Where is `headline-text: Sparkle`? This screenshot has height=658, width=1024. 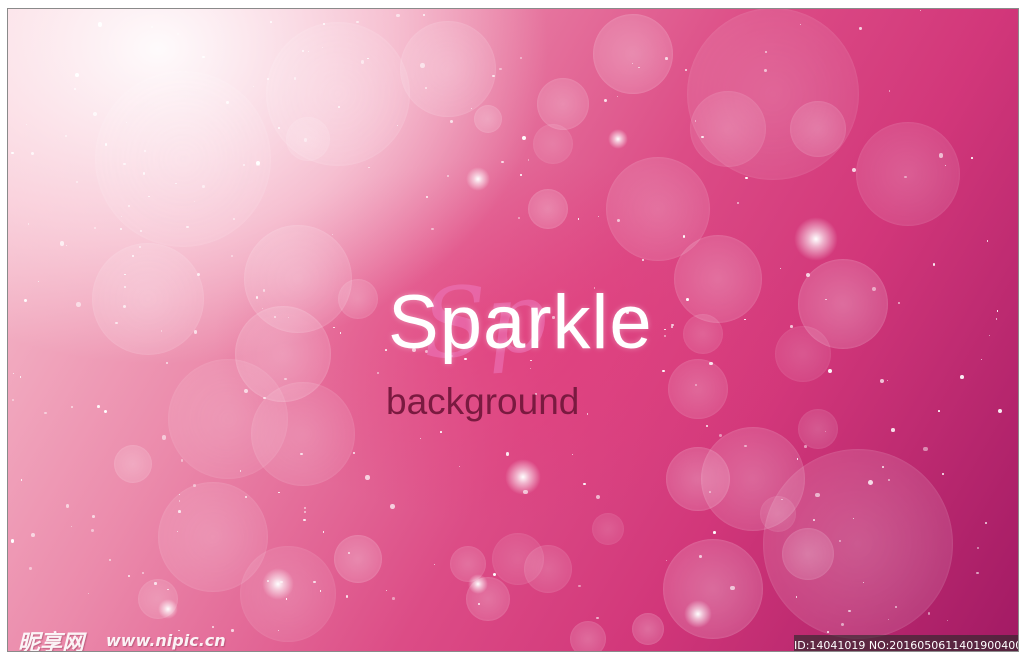
headline-text: Sparkle is located at coordinates (520, 322).